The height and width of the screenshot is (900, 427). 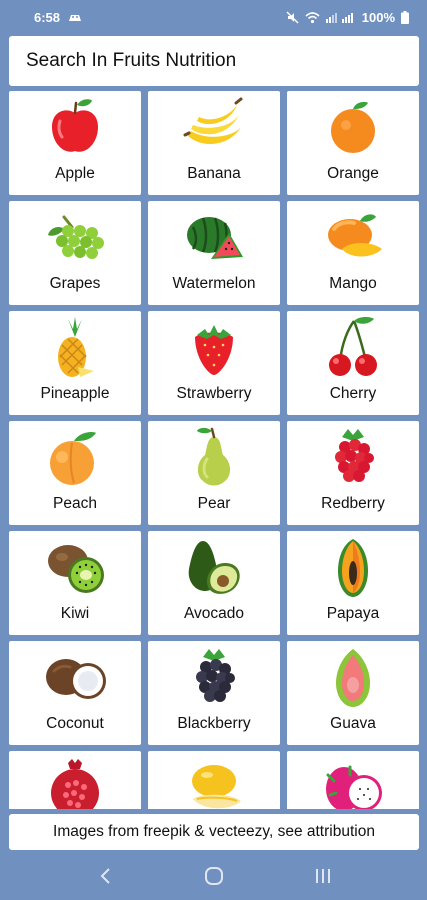 I want to click on fruit-card-melon, so click(x=214, y=780).